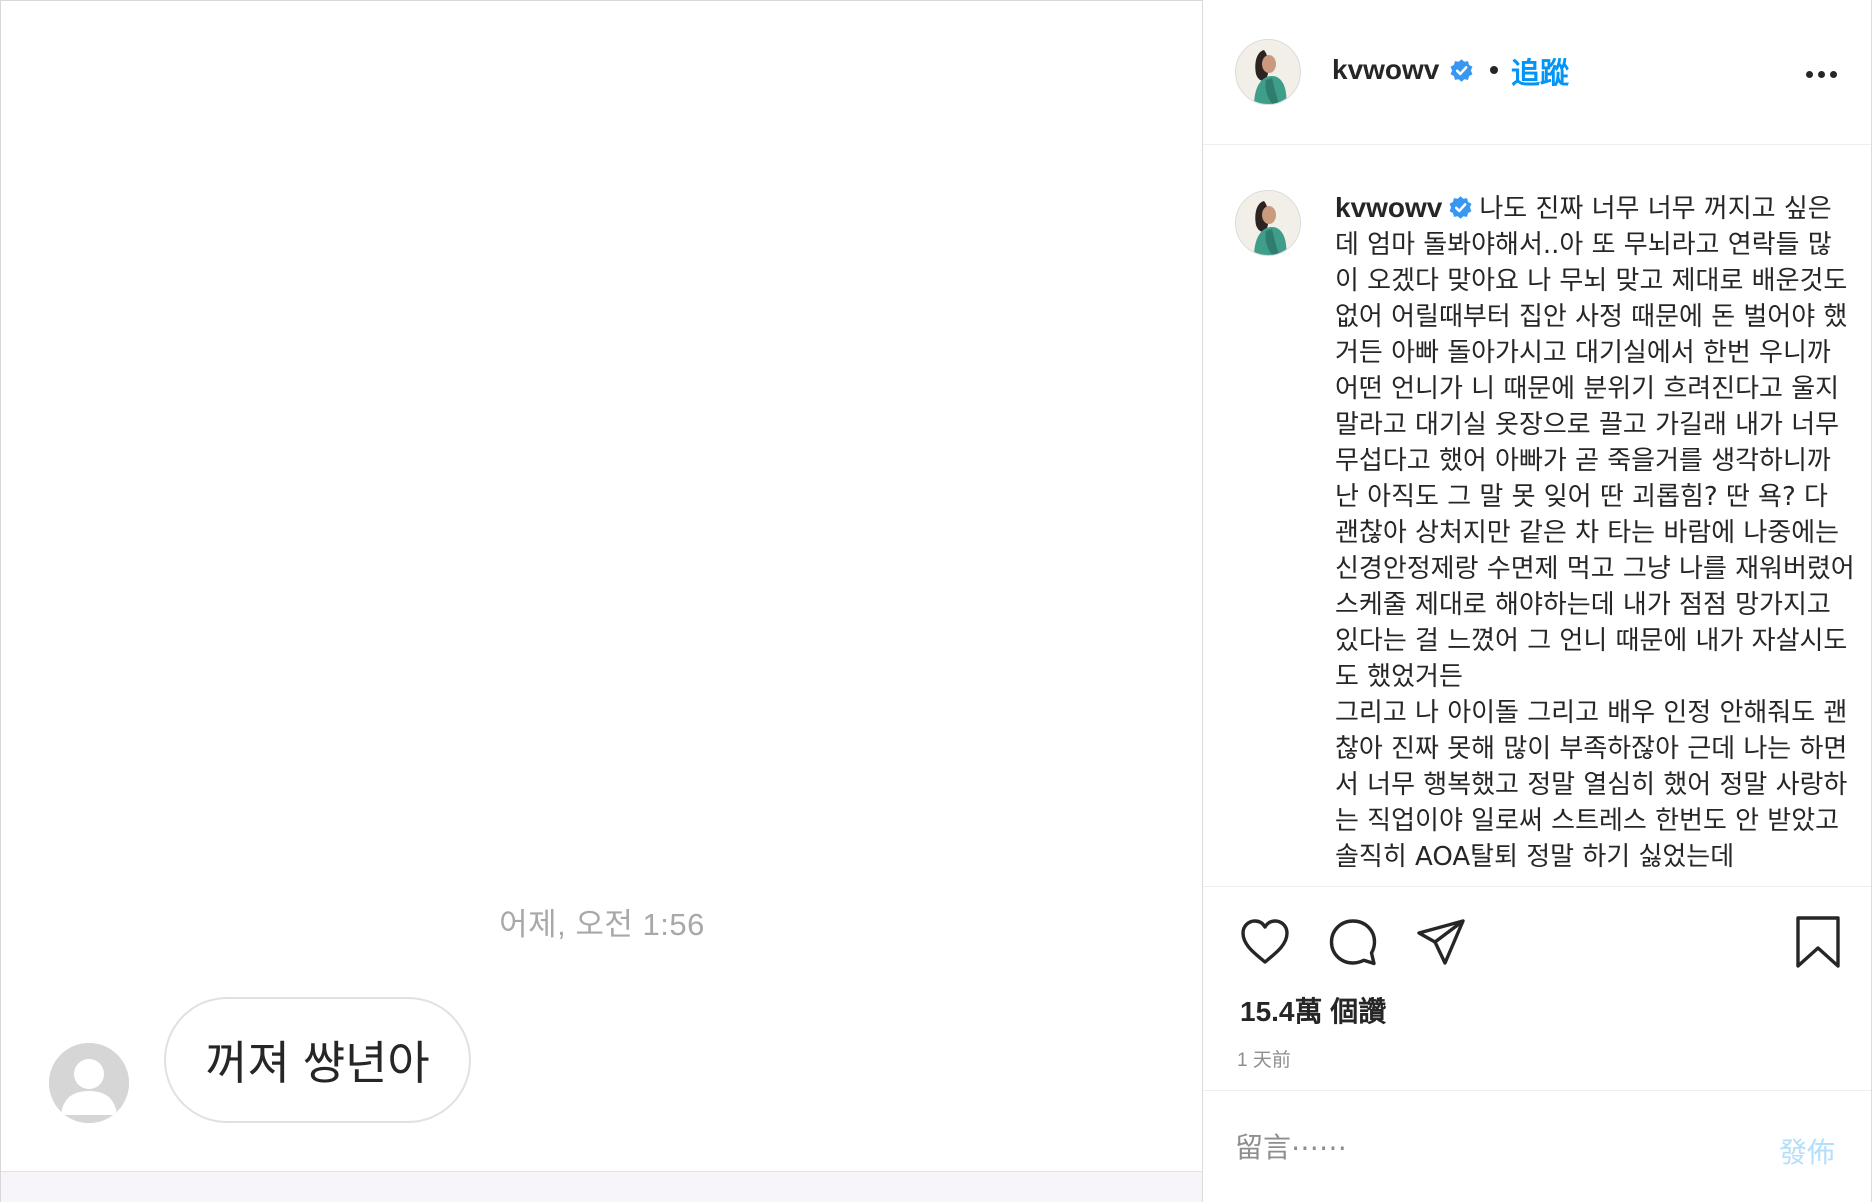 This screenshot has width=1872, height=1202. I want to click on more-options-icon, so click(1826, 74).